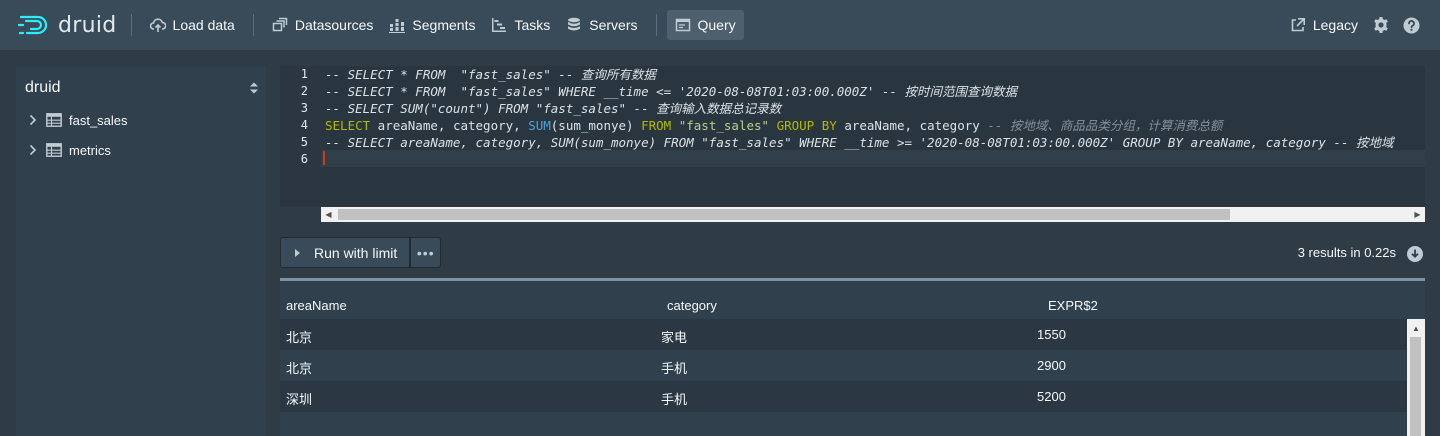 Image resolution: width=1440 pixels, height=436 pixels. I want to click on run-button-group: Run with limit •••, so click(361, 252).